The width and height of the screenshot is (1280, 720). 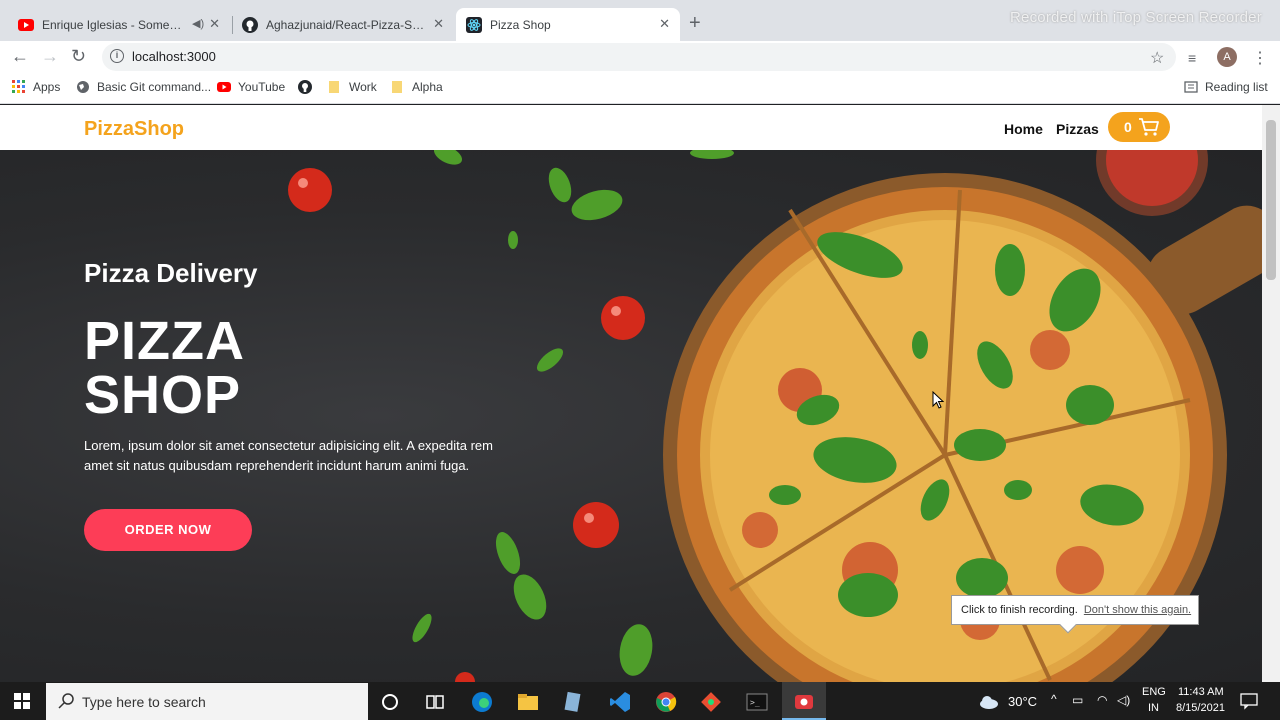 What do you see at coordinates (1249, 701) in the screenshot?
I see `notifications-icon` at bounding box center [1249, 701].